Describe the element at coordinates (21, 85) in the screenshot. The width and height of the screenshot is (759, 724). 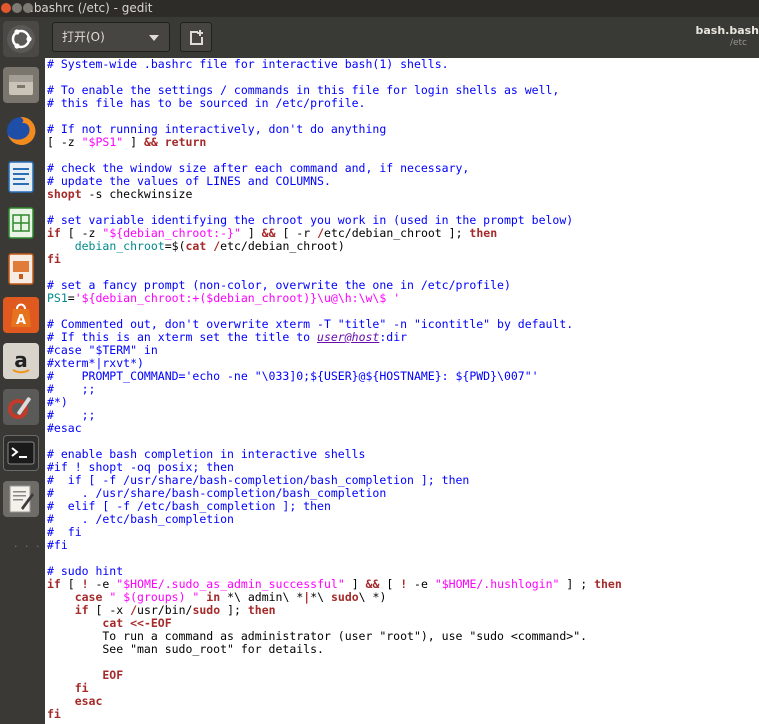
I see `files-icon` at that location.